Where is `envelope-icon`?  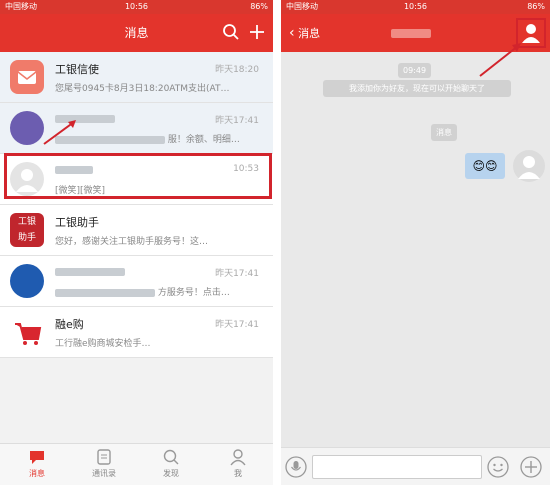
envelope-icon is located at coordinates (27, 77).